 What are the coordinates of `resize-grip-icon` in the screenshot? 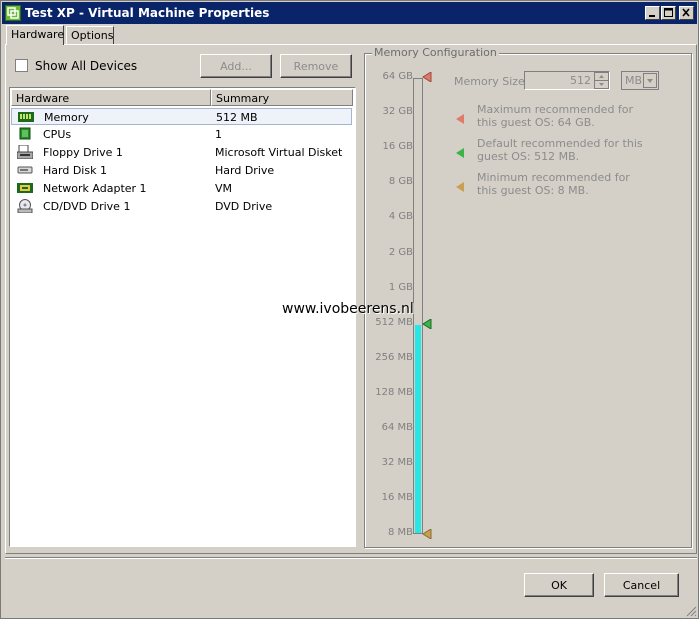 It's located at (691, 611).